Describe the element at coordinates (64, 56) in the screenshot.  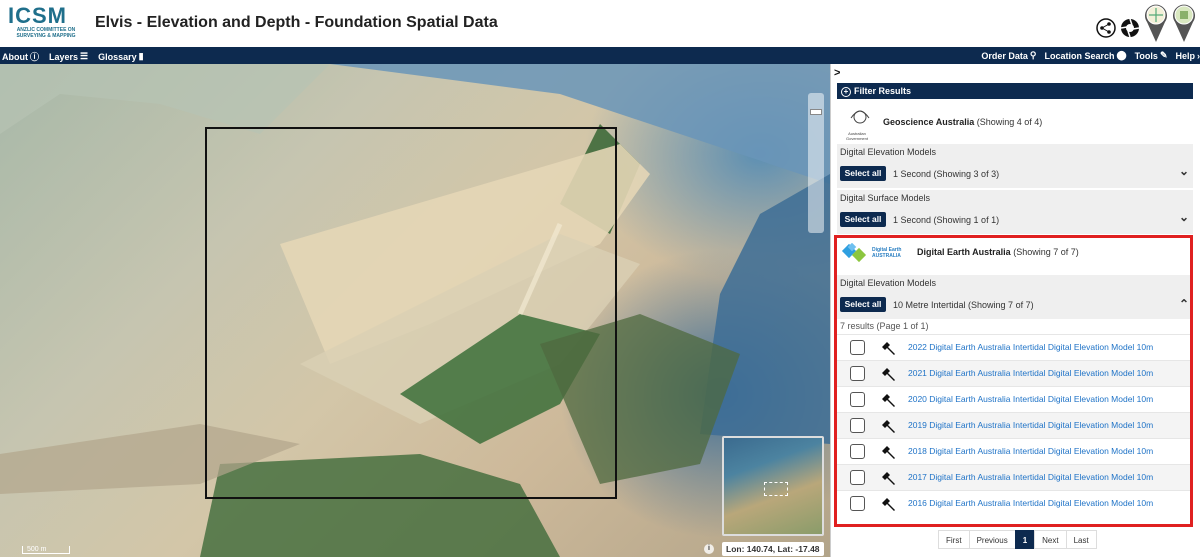
I see `nav-layers-label: Layers` at that location.